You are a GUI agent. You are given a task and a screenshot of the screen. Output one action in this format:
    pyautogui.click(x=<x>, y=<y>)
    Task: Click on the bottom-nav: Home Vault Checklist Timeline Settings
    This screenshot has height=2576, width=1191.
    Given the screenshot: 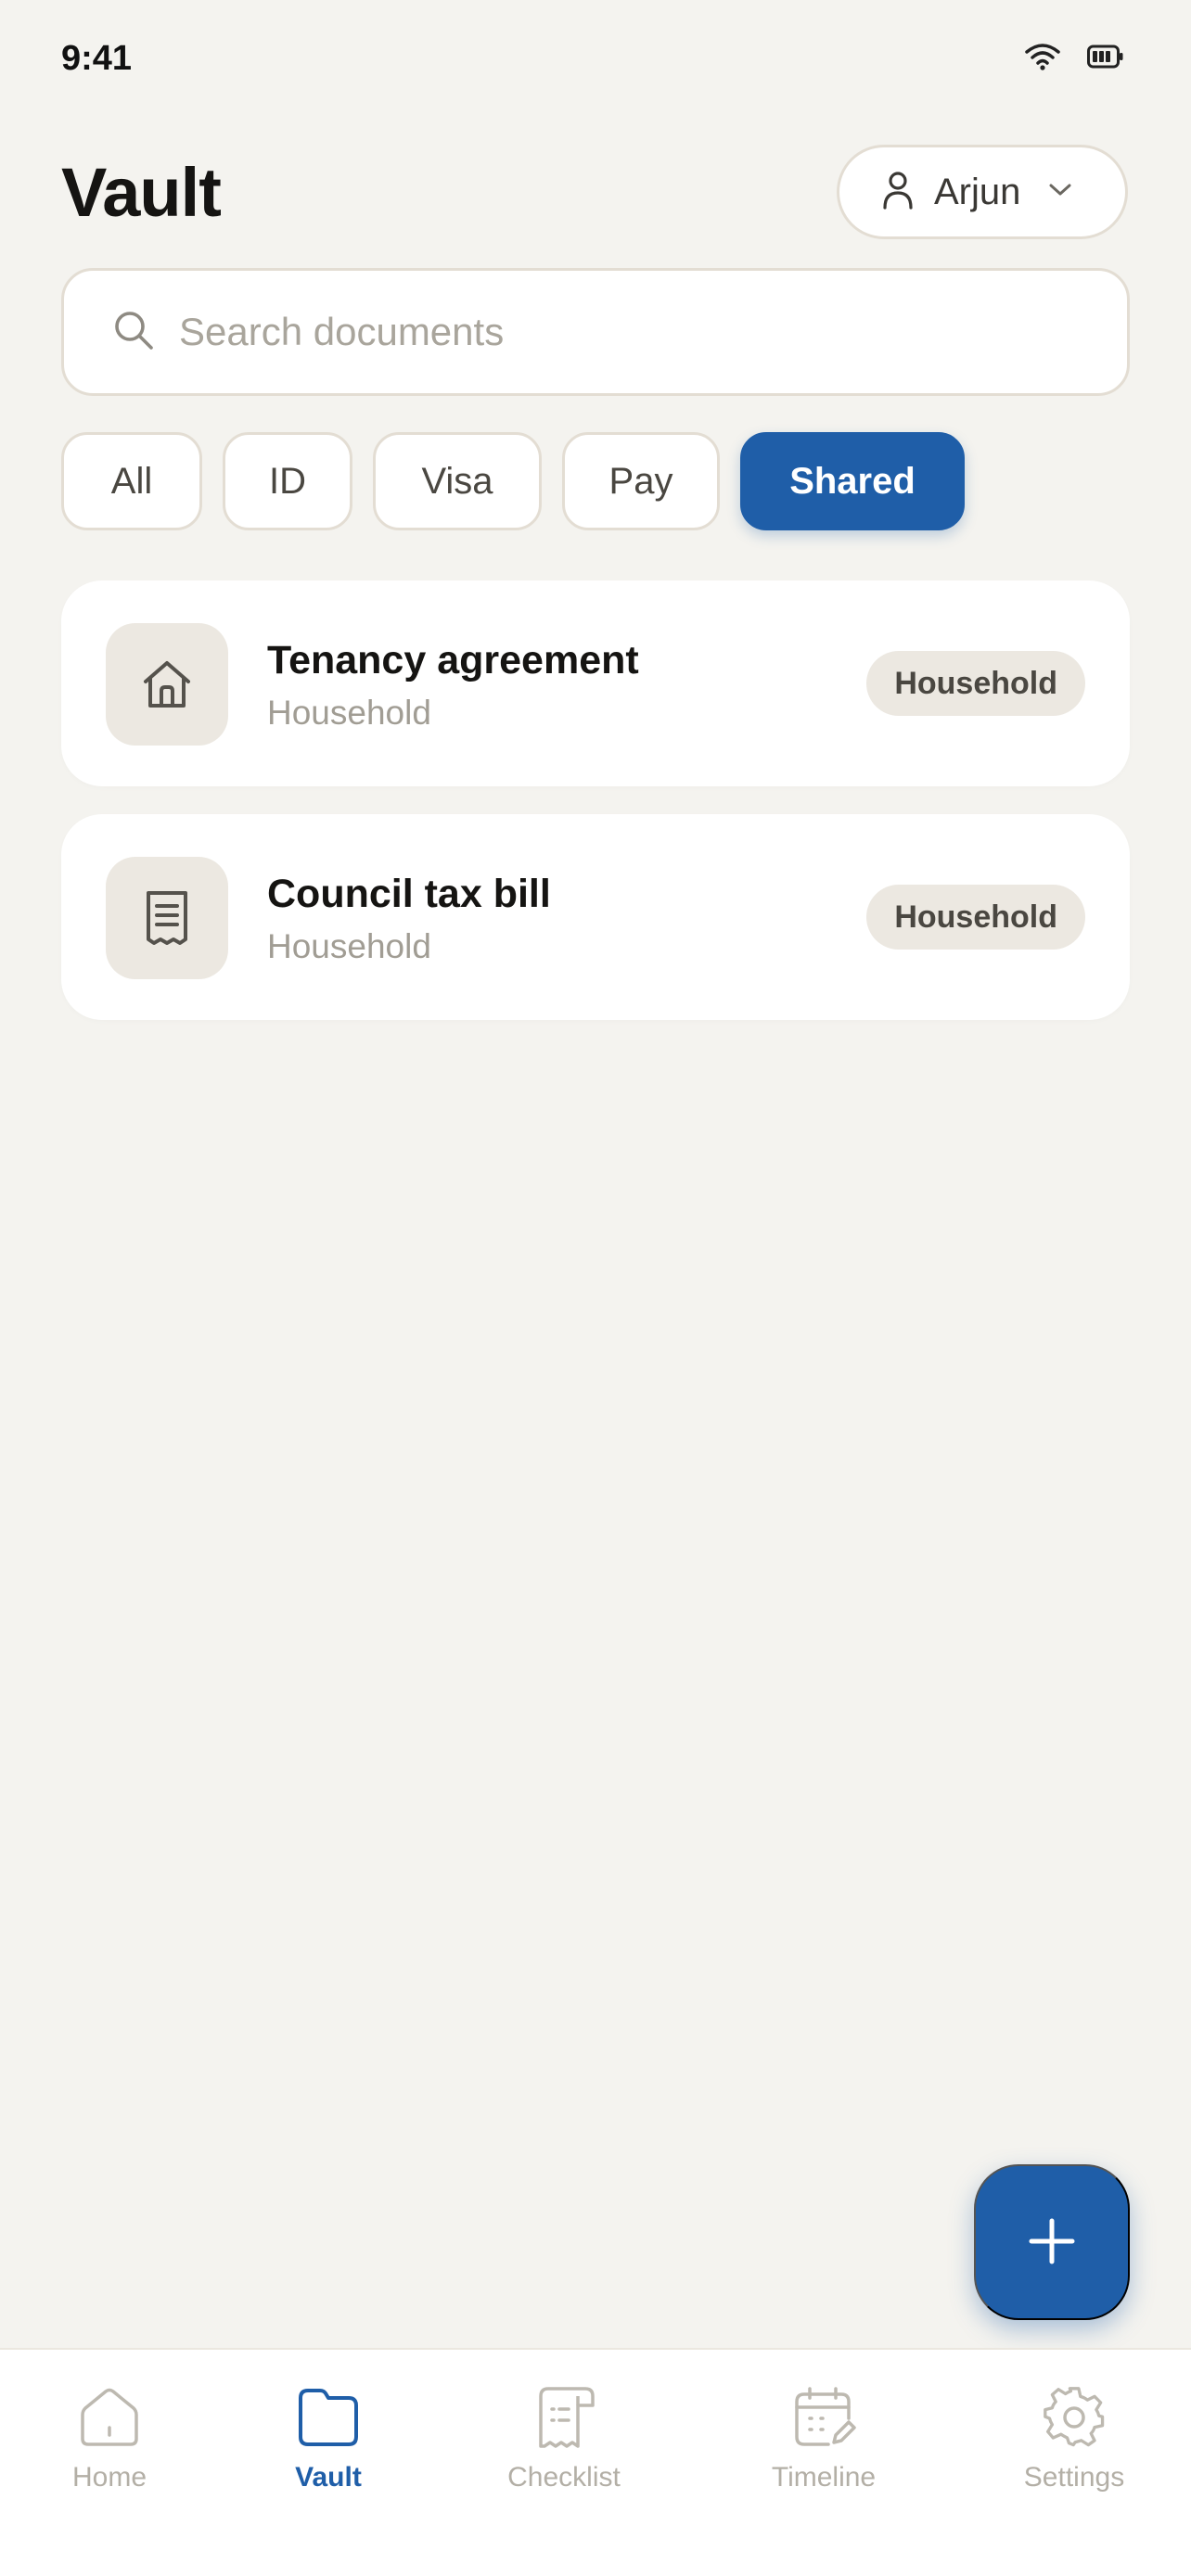 What is the action you would take?
    pyautogui.click(x=595, y=2462)
    